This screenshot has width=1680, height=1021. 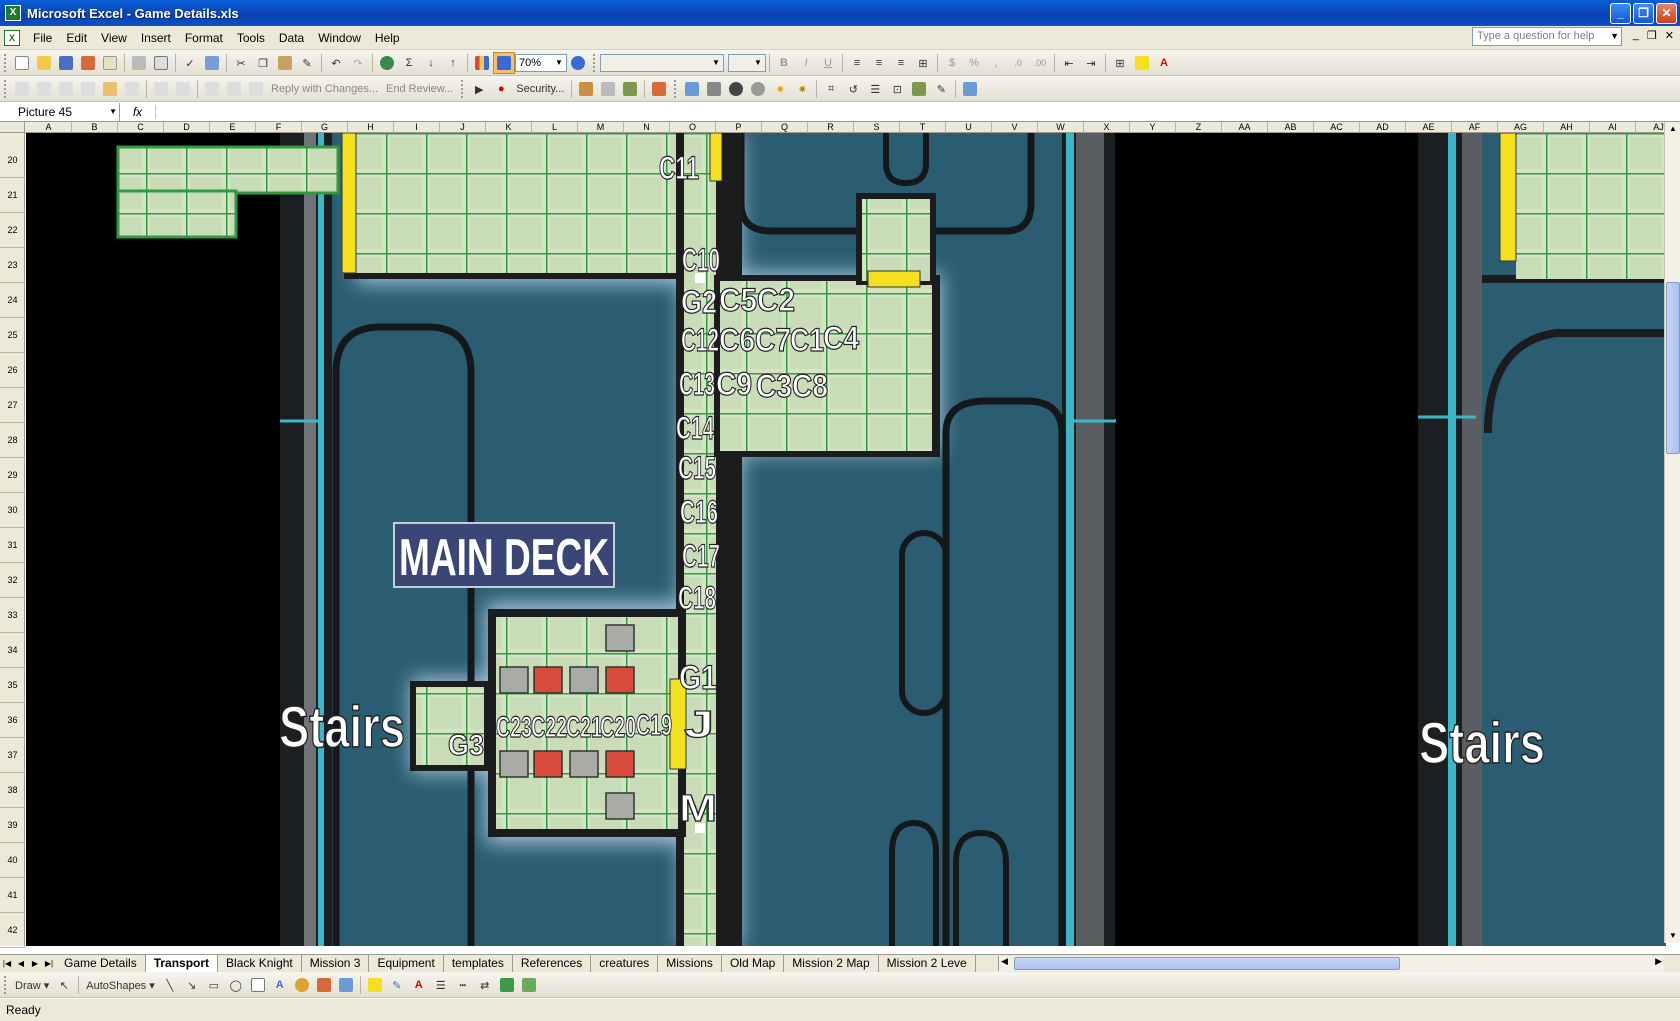 What do you see at coordinates (263, 63) in the screenshot?
I see `copy-icon: ❐` at bounding box center [263, 63].